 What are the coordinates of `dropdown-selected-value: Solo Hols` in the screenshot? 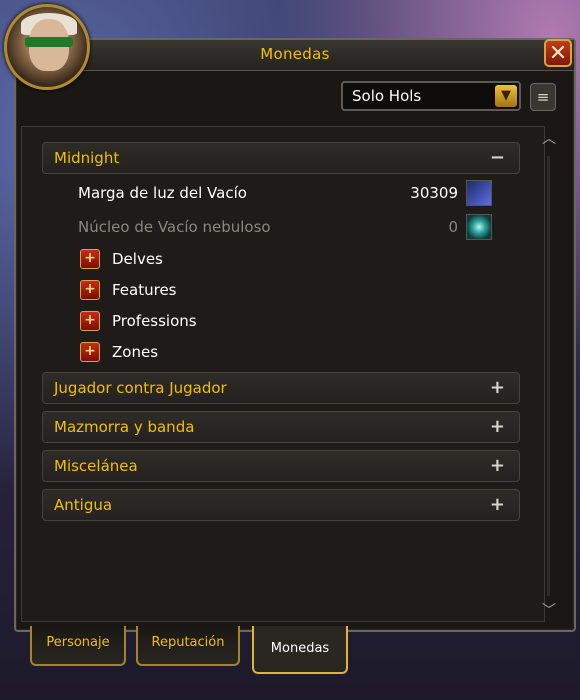 It's located at (387, 96).